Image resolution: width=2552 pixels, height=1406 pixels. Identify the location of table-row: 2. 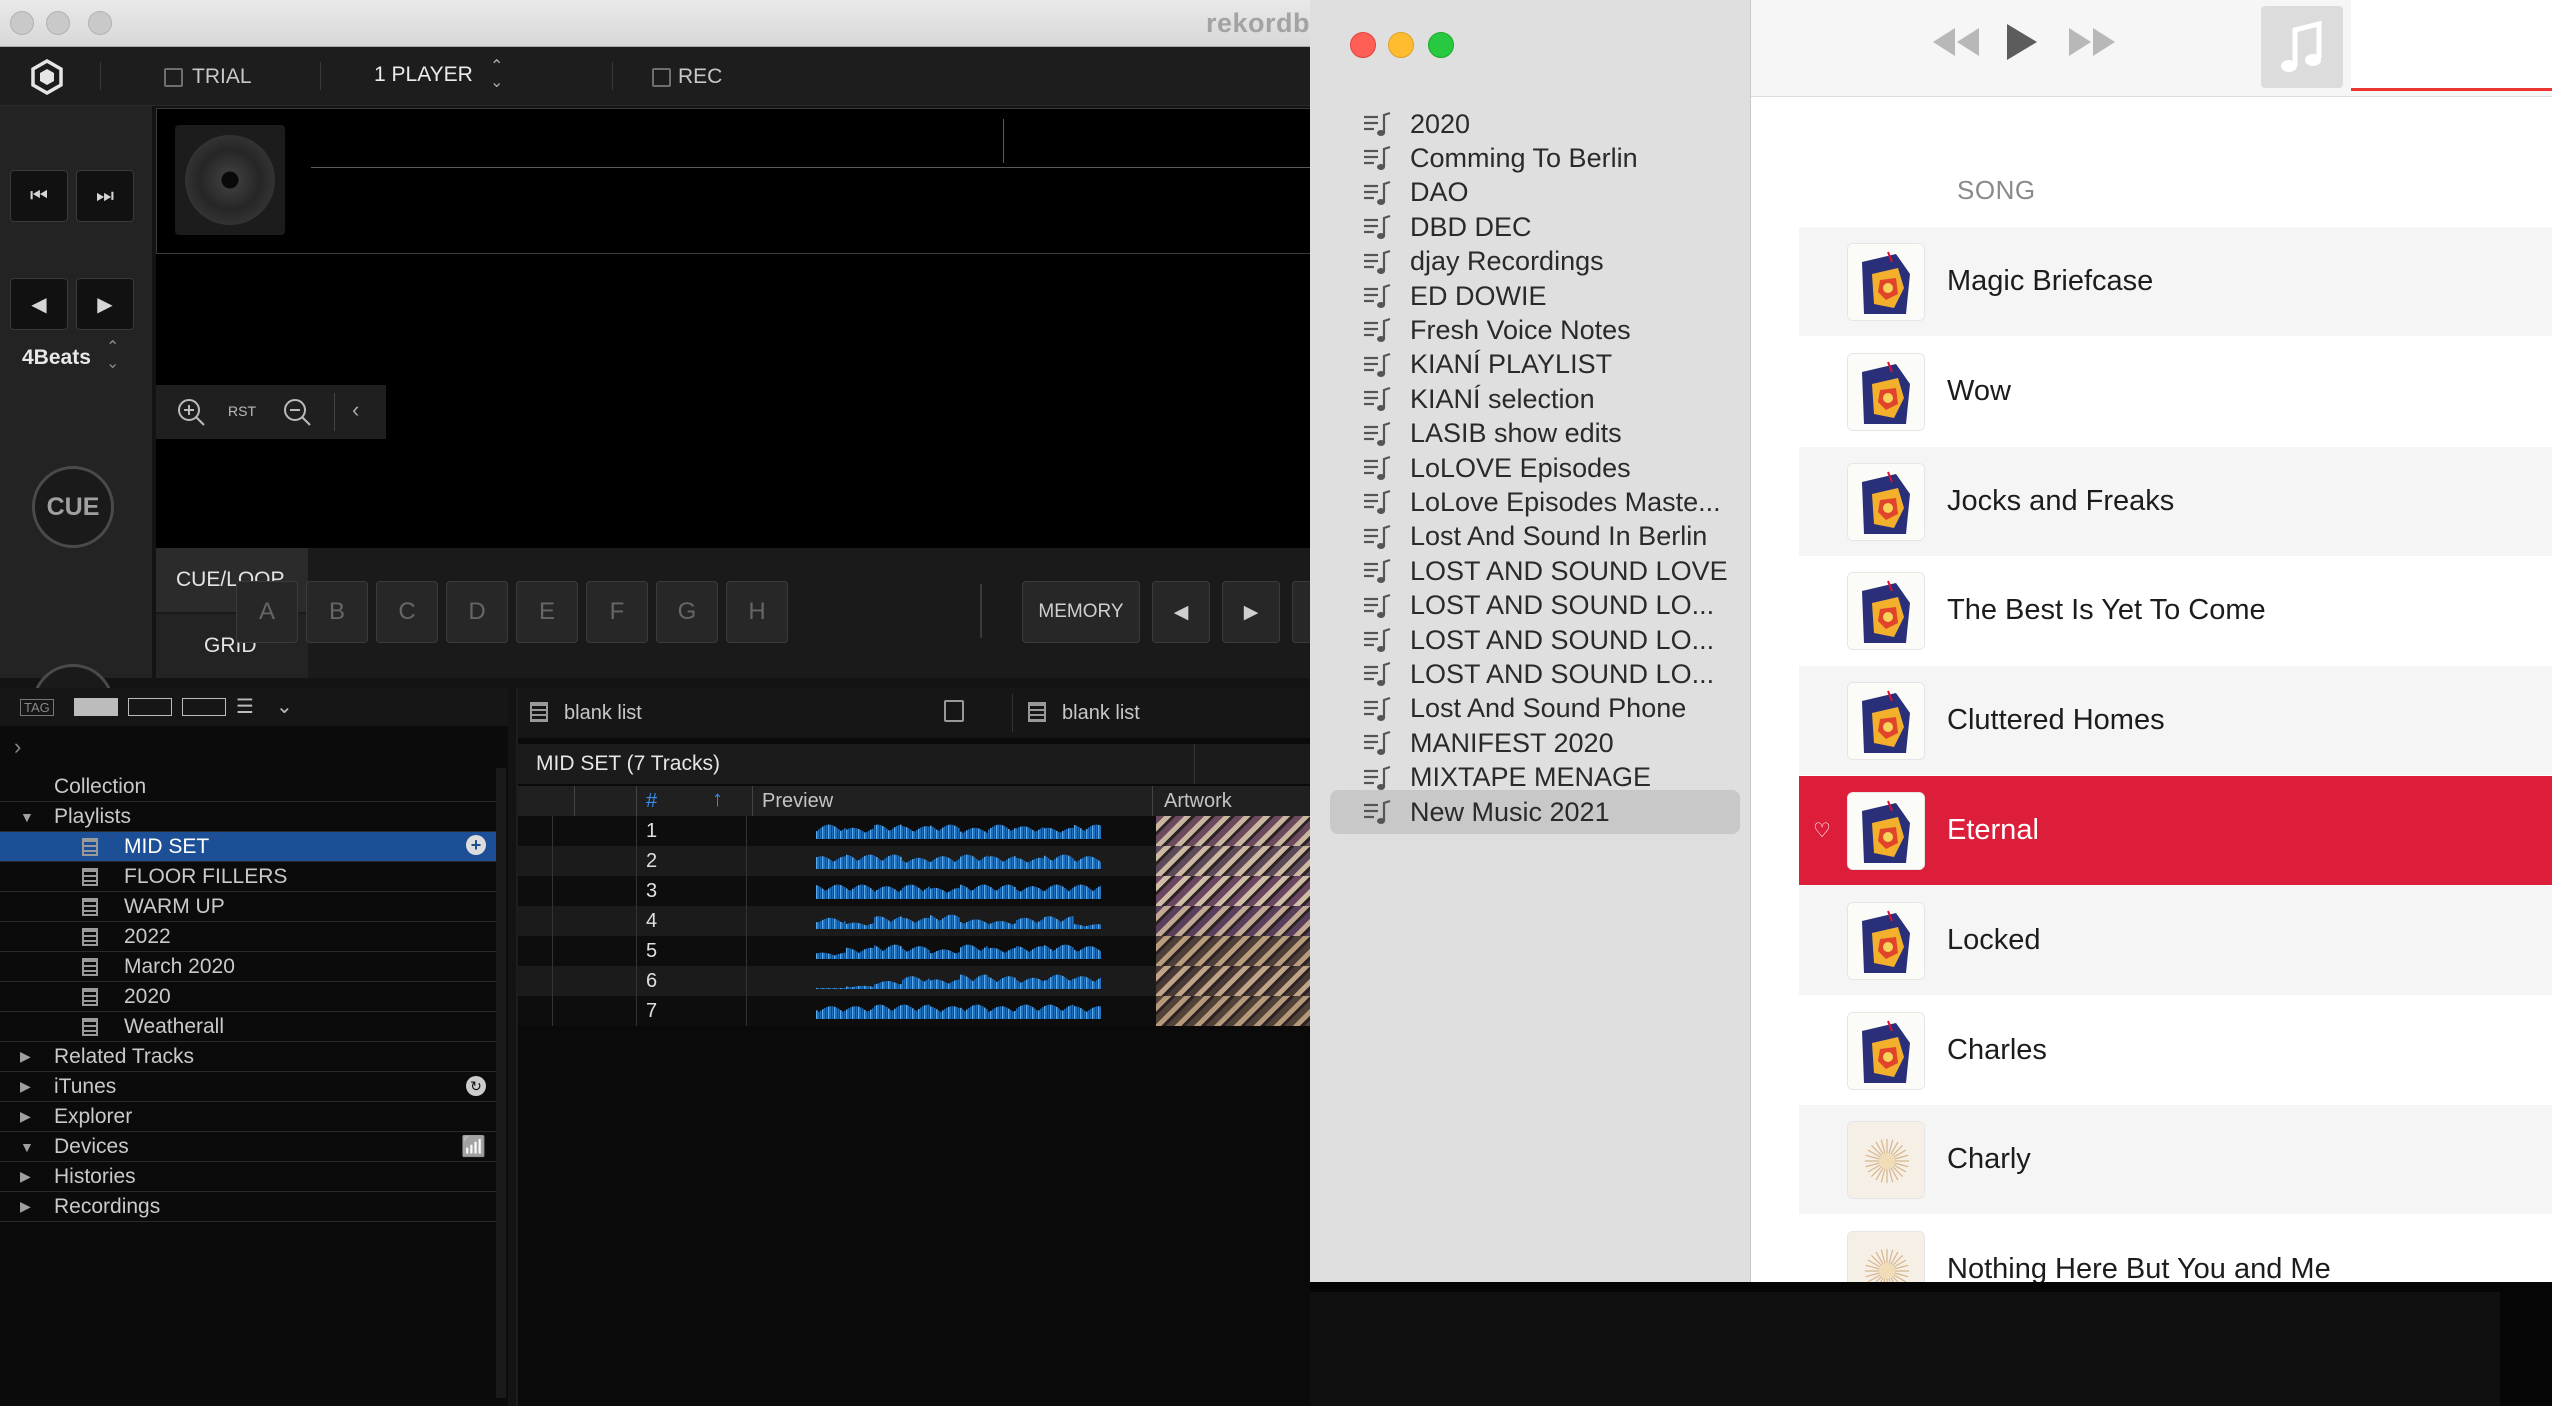
(913, 861).